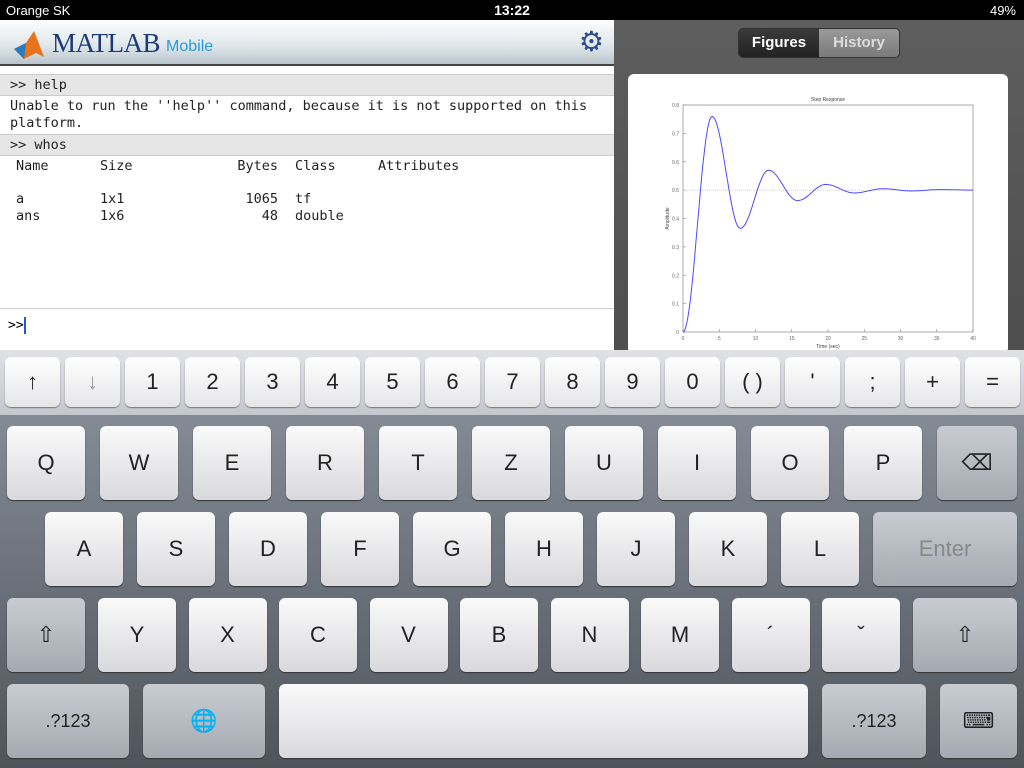 The height and width of the screenshot is (768, 1024). I want to click on key-0: Y, so click(137, 635).